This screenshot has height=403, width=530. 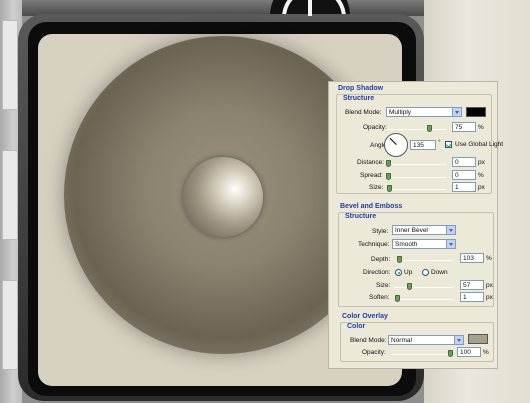 I want to click on opacity-label: Opacity:, so click(x=375, y=127).